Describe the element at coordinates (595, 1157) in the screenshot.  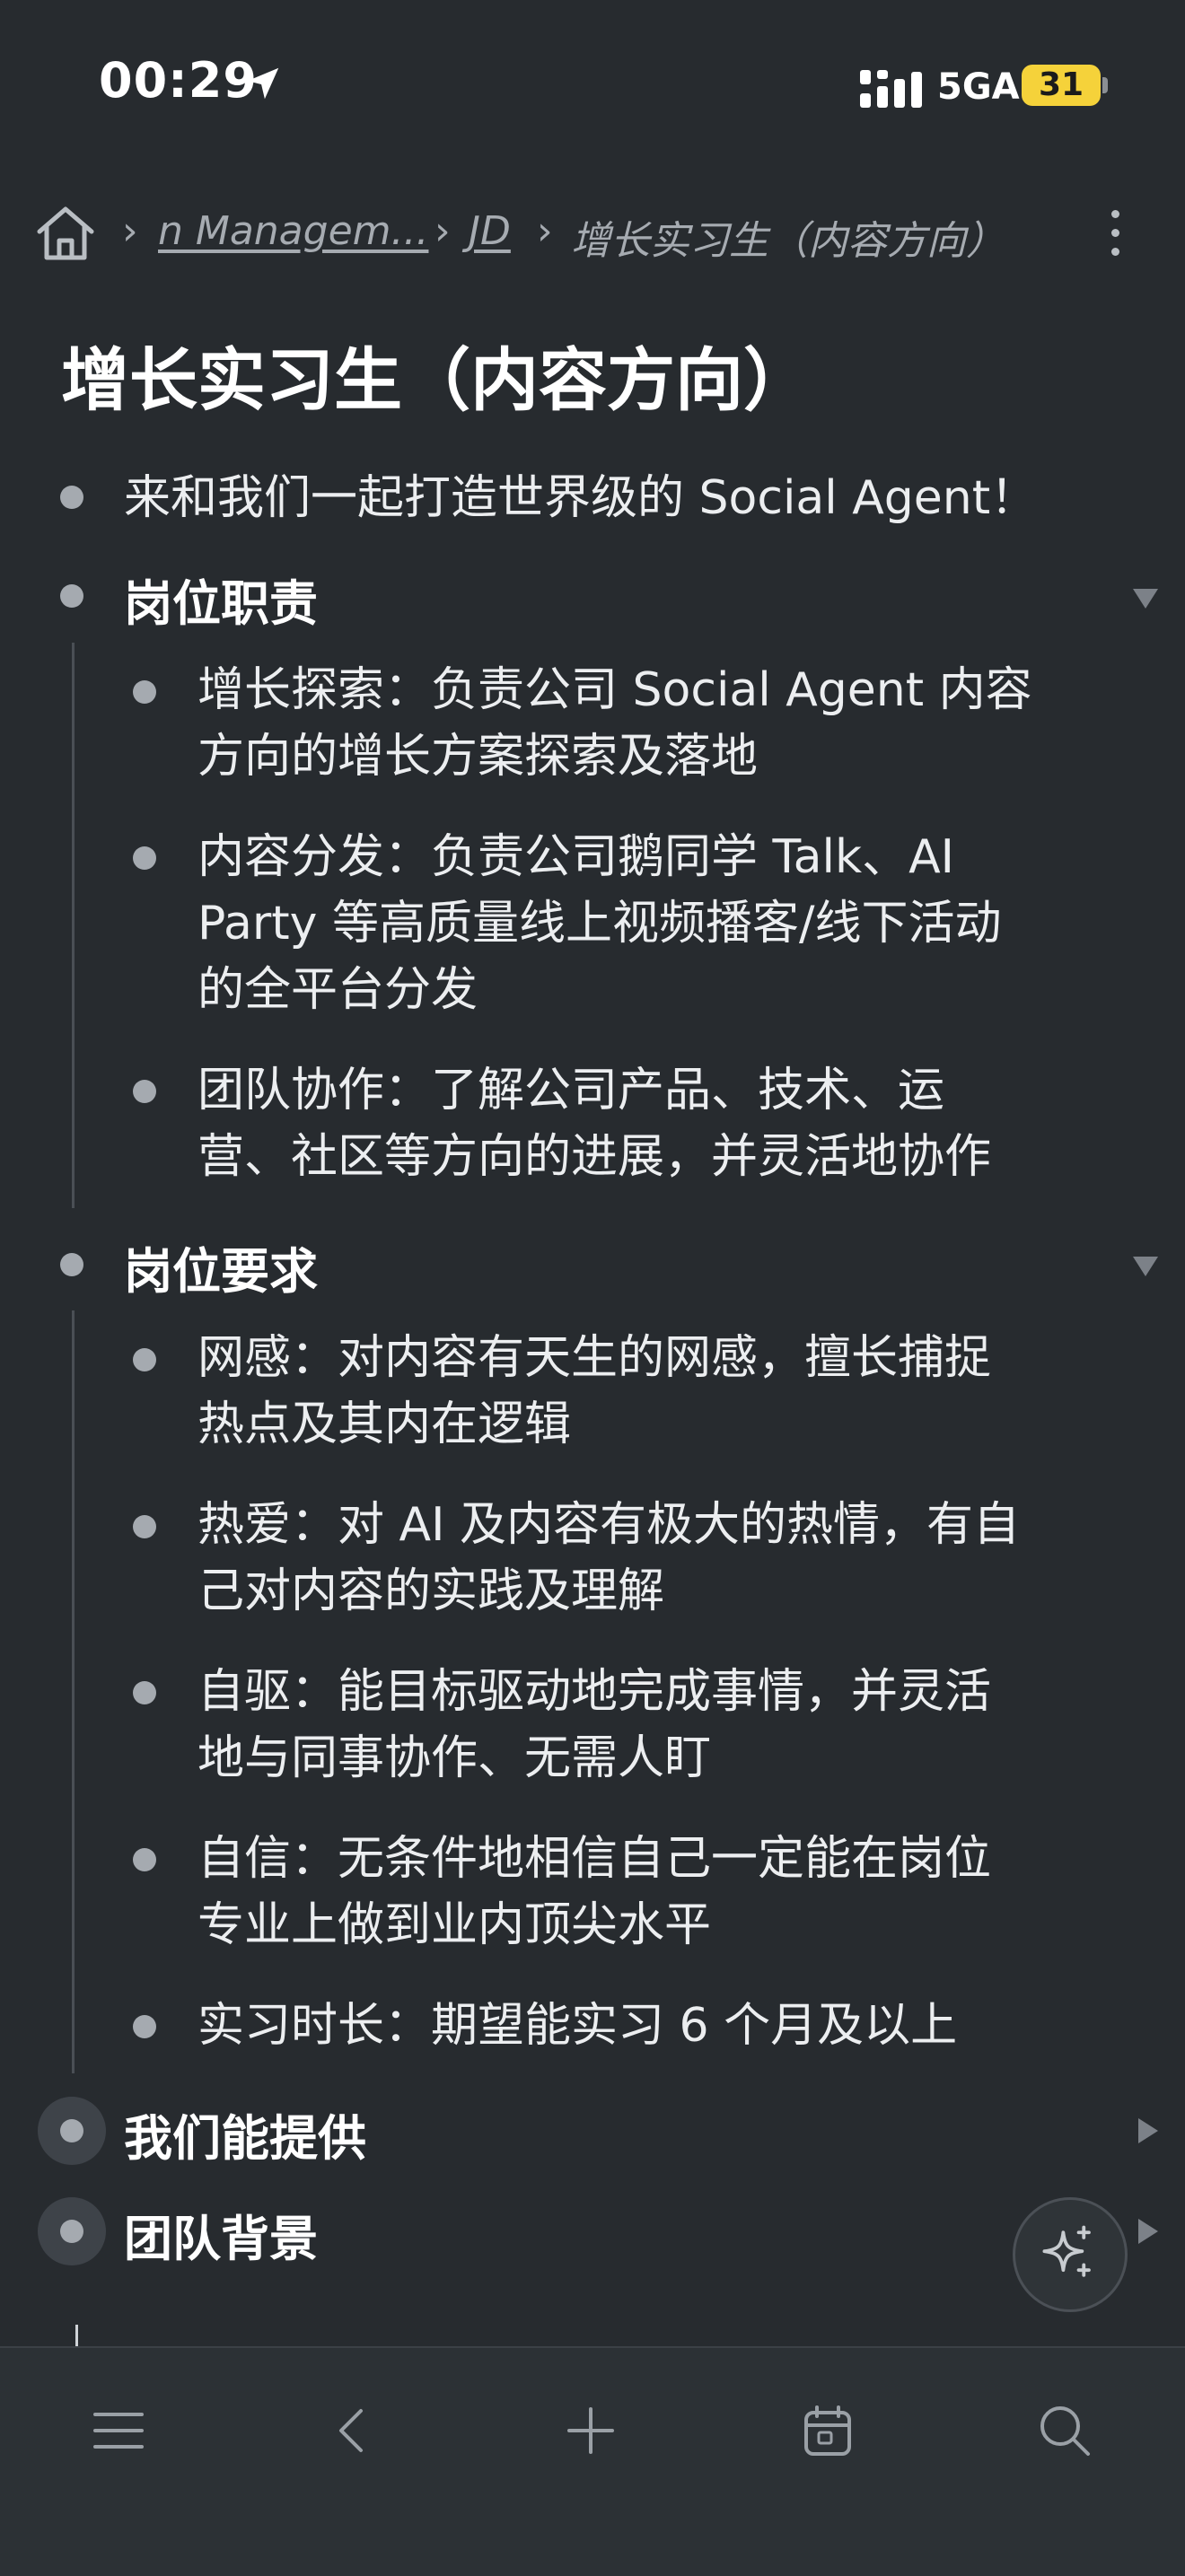
I see `list-item-line: 营、社区等方向的进展，并灵活地协作` at that location.